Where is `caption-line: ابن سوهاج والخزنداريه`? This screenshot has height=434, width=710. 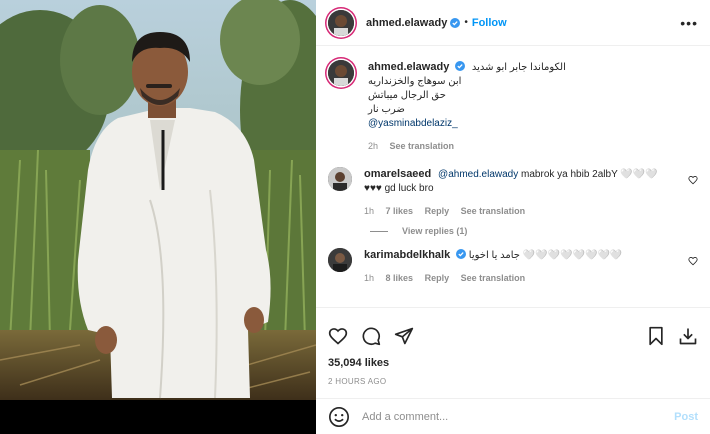
caption-line: ابن سوهاج والخزنداريه is located at coordinates (415, 81).